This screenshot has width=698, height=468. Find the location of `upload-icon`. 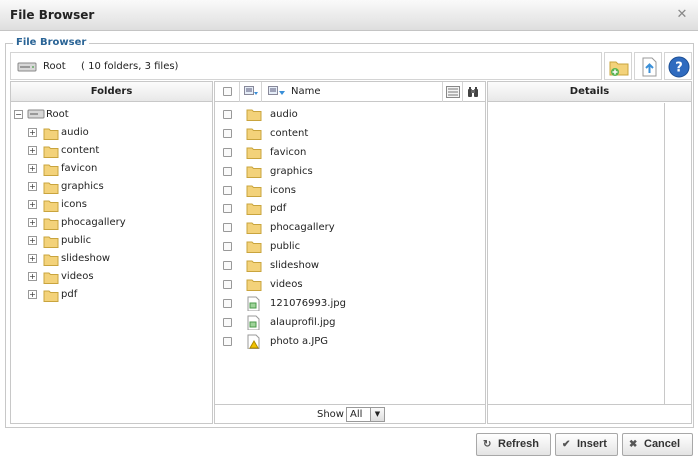

upload-icon is located at coordinates (649, 67).